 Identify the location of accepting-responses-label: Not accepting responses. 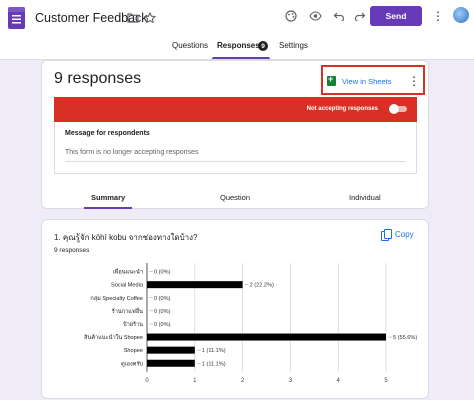
(342, 109).